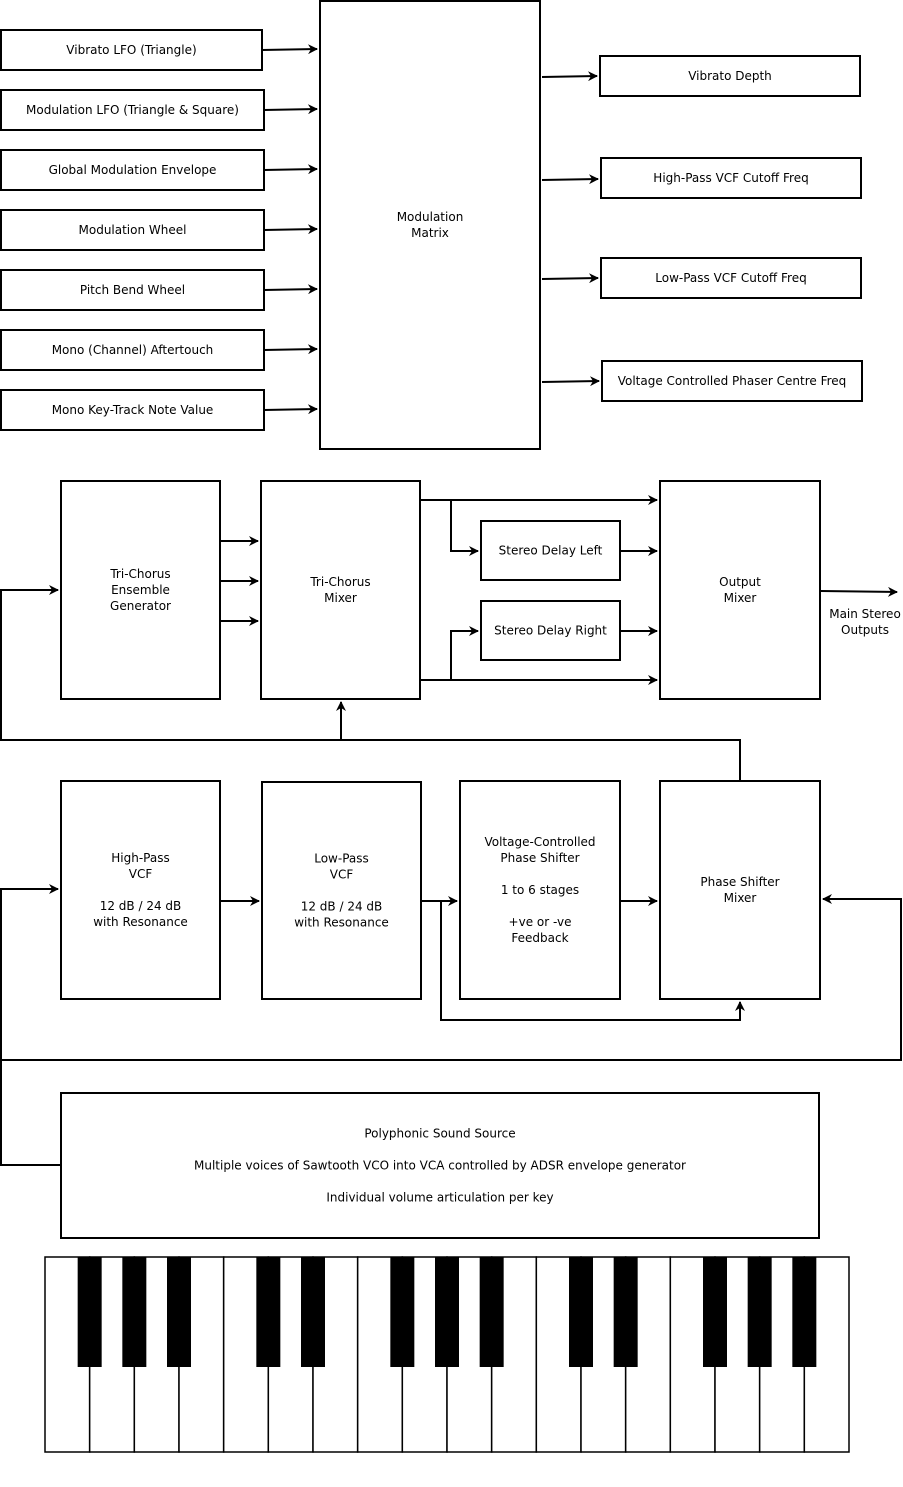 The height and width of the screenshot is (1487, 903). What do you see at coordinates (740, 598) in the screenshot?
I see `output-mixer-label: Mixer` at bounding box center [740, 598].